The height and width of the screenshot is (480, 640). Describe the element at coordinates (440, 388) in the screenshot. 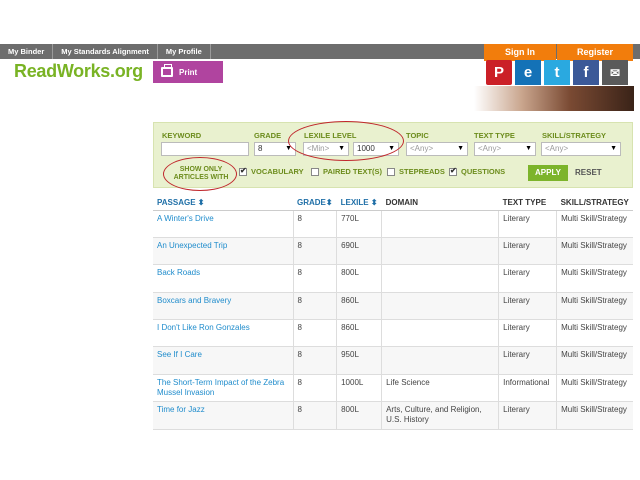

I see `table-cell: Life Science` at that location.